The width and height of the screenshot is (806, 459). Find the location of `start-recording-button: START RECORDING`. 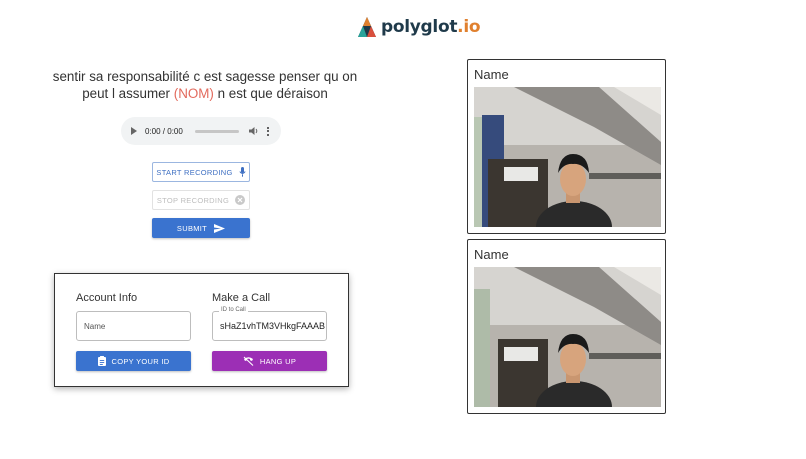

start-recording-button: START RECORDING is located at coordinates (201, 172).